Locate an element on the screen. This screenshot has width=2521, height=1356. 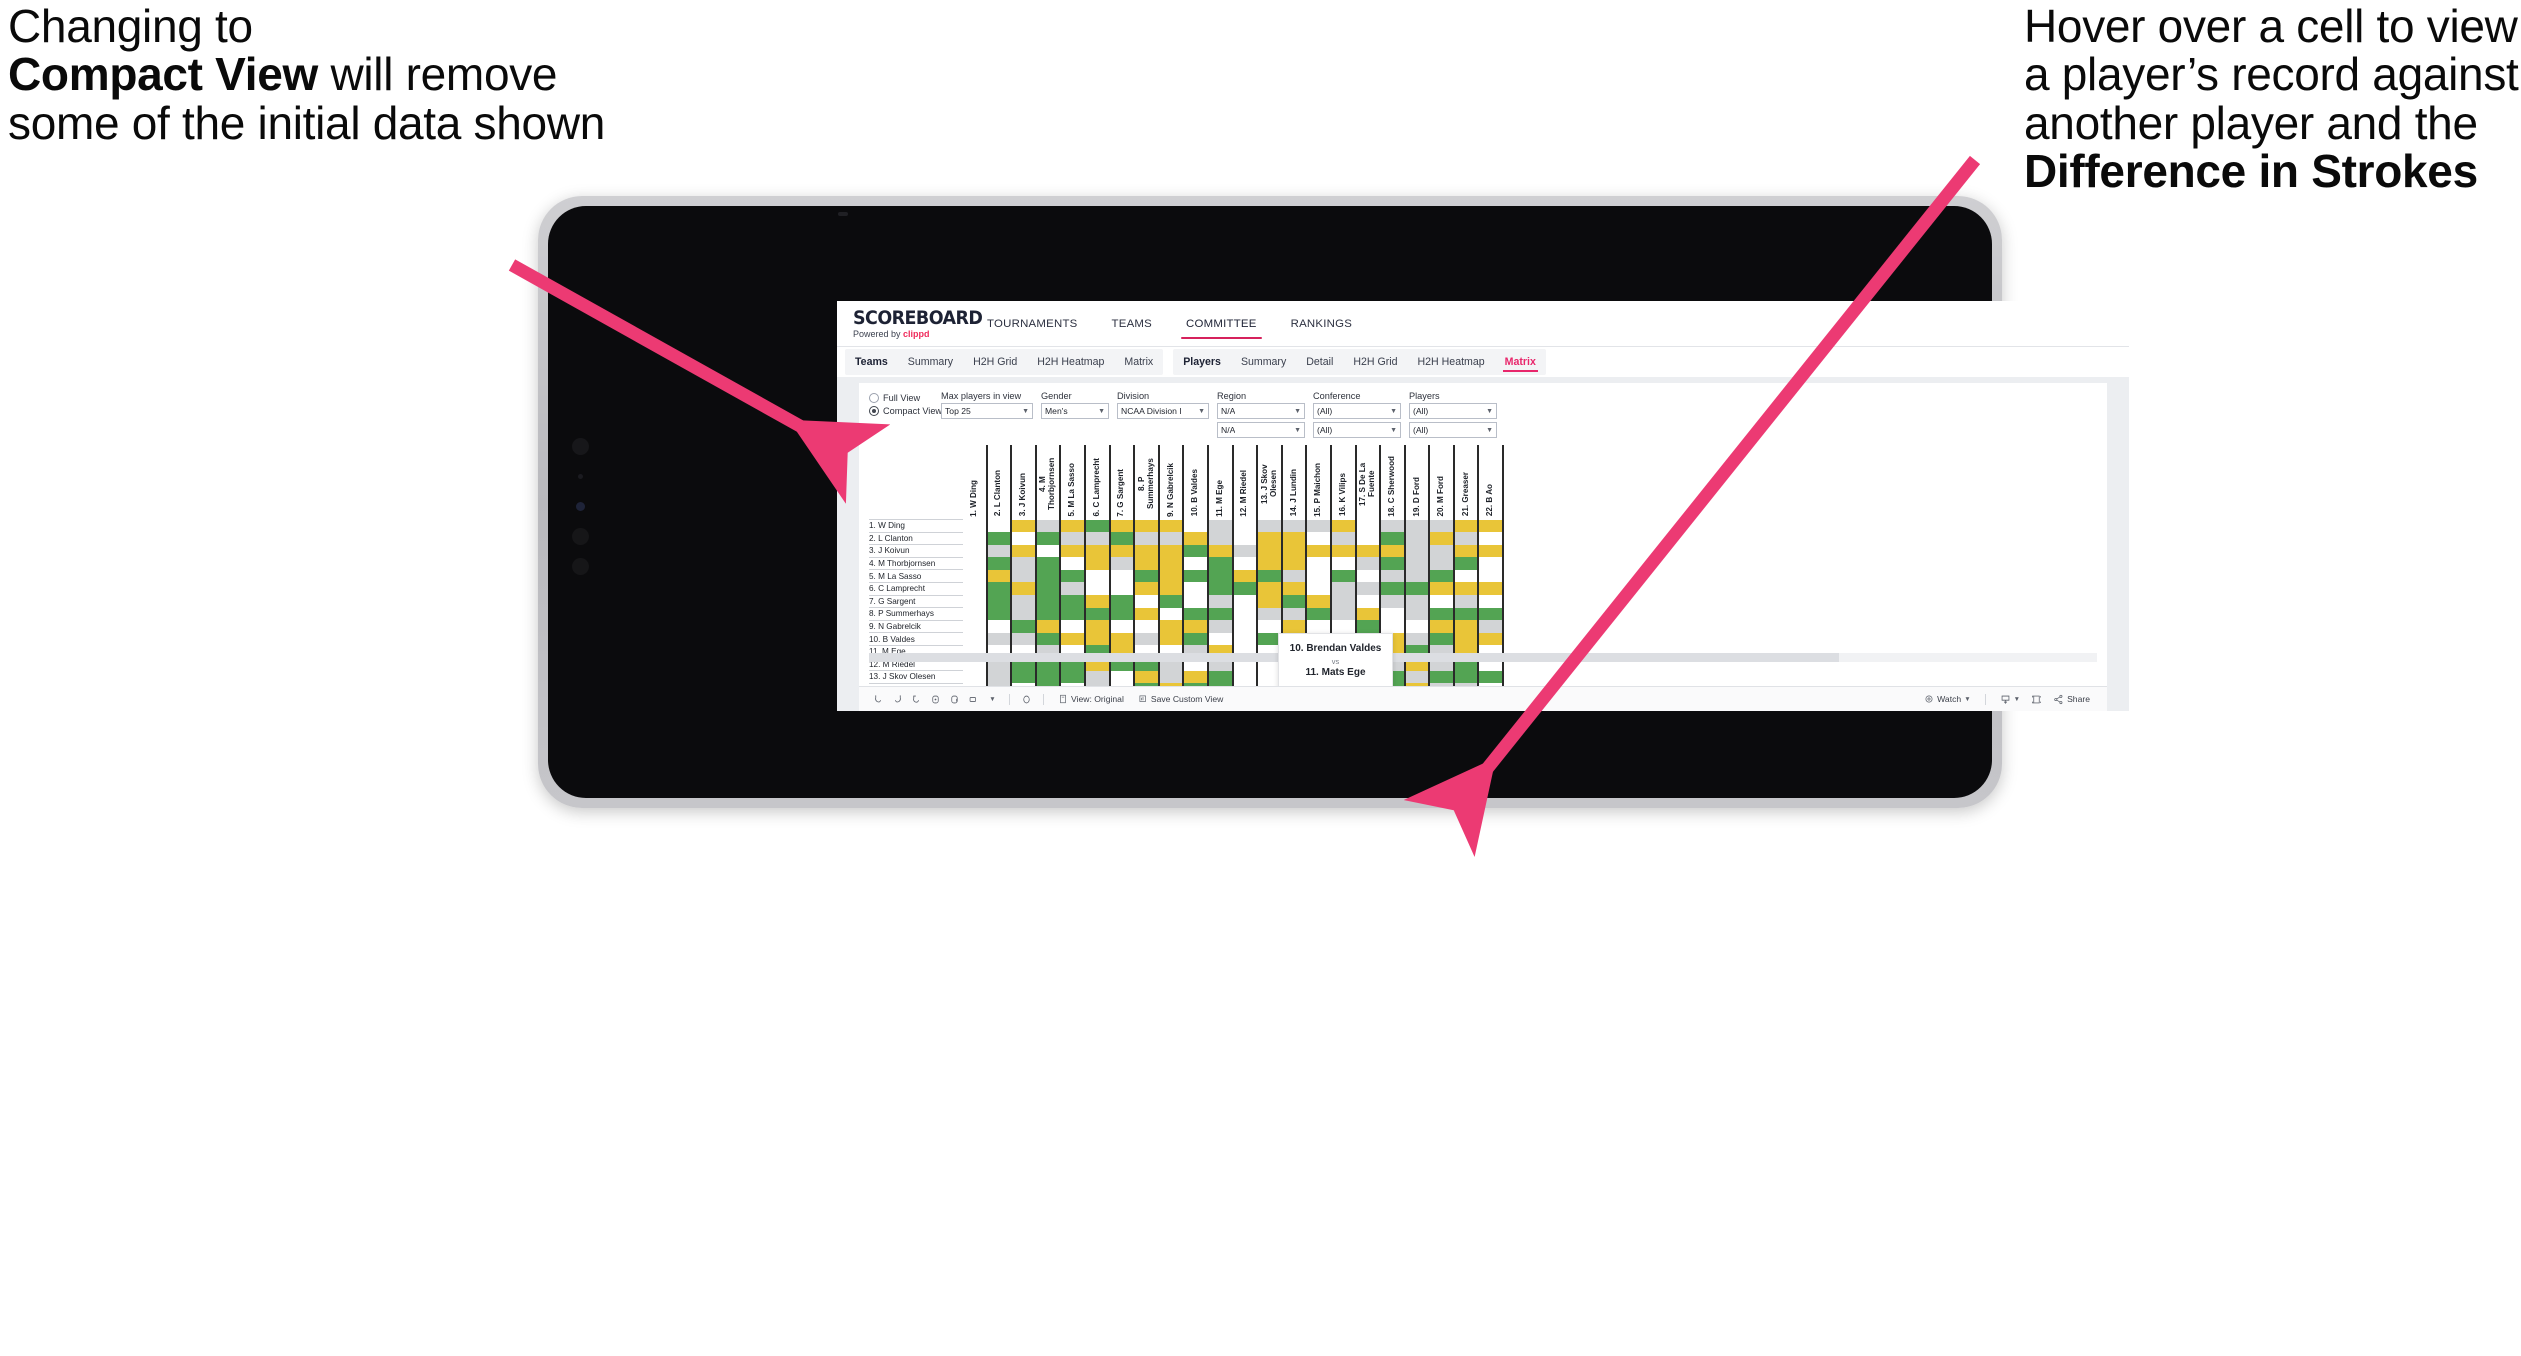
matrix-col-header: 13. J Skov Olesen is located at coordinates (1270, 482).